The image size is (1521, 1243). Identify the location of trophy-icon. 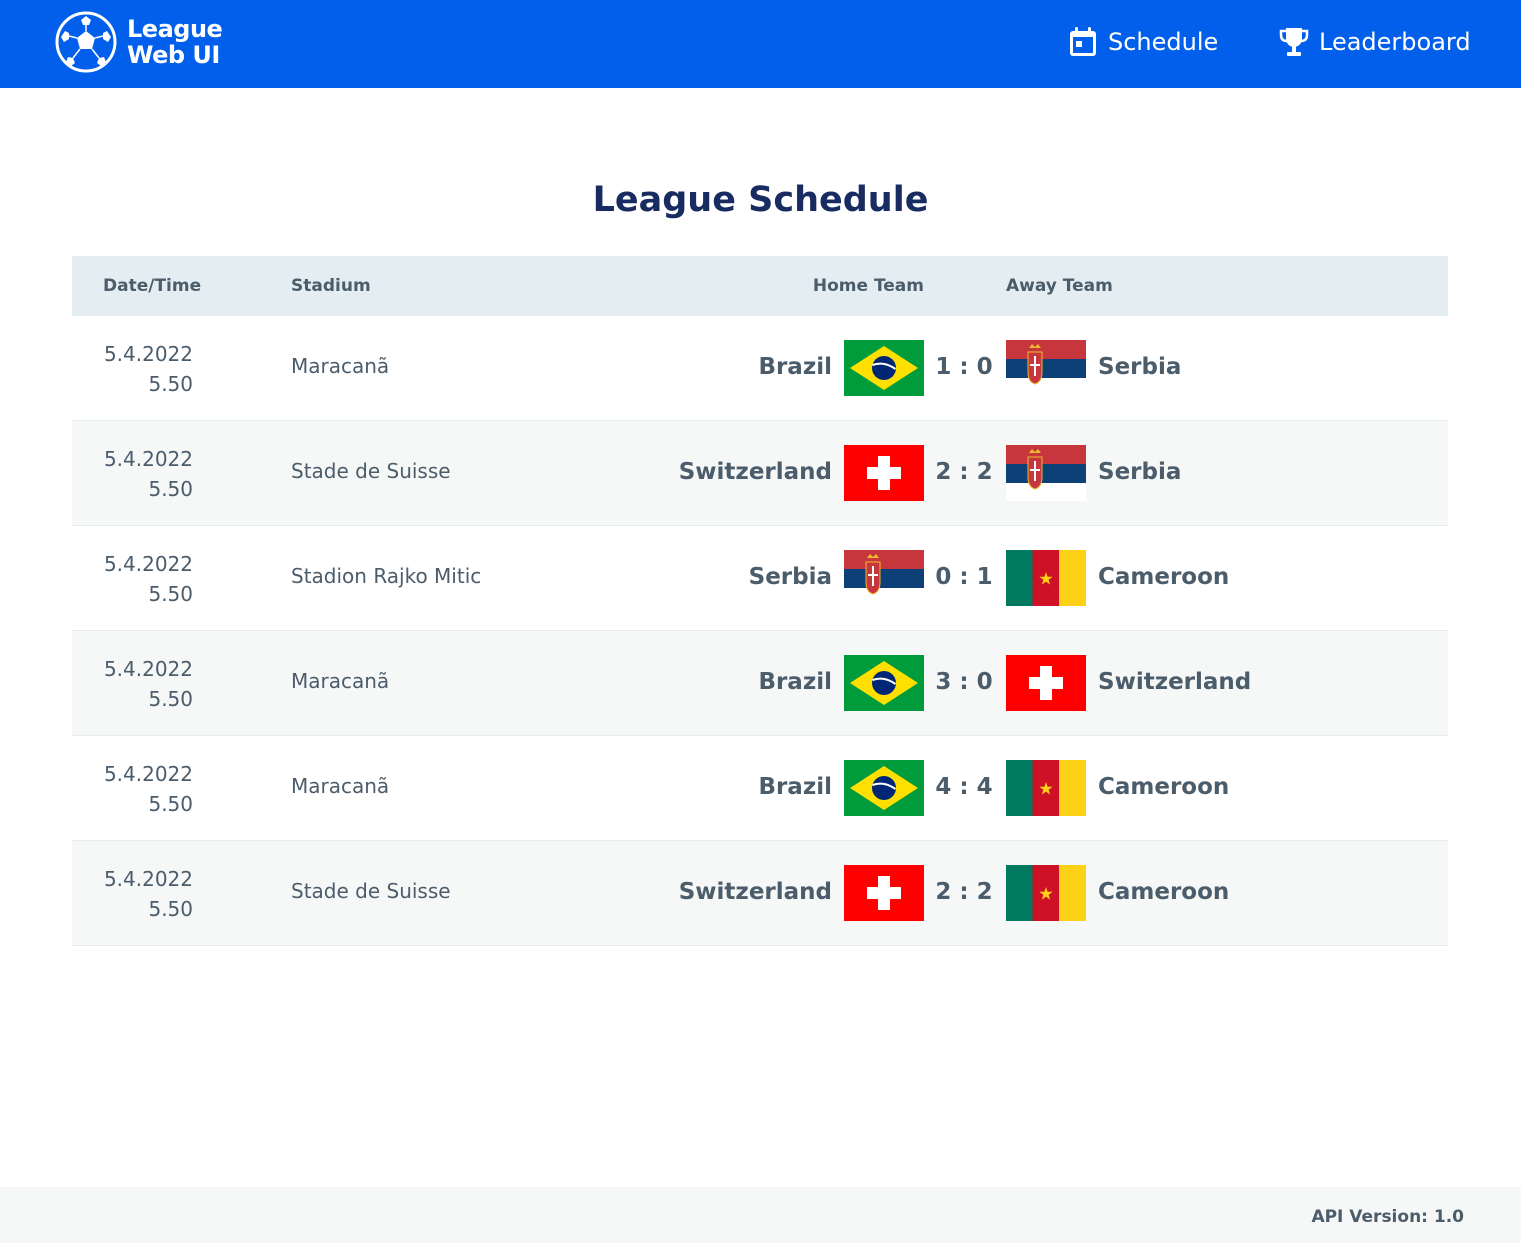
(1294, 42).